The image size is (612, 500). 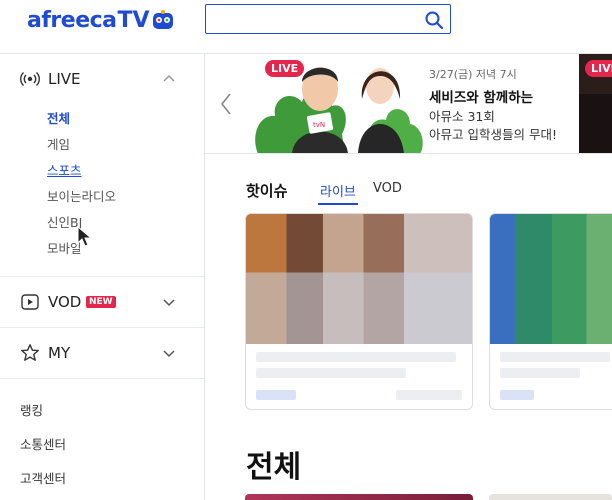 I want to click on new-badge: NEW, so click(x=101, y=302).